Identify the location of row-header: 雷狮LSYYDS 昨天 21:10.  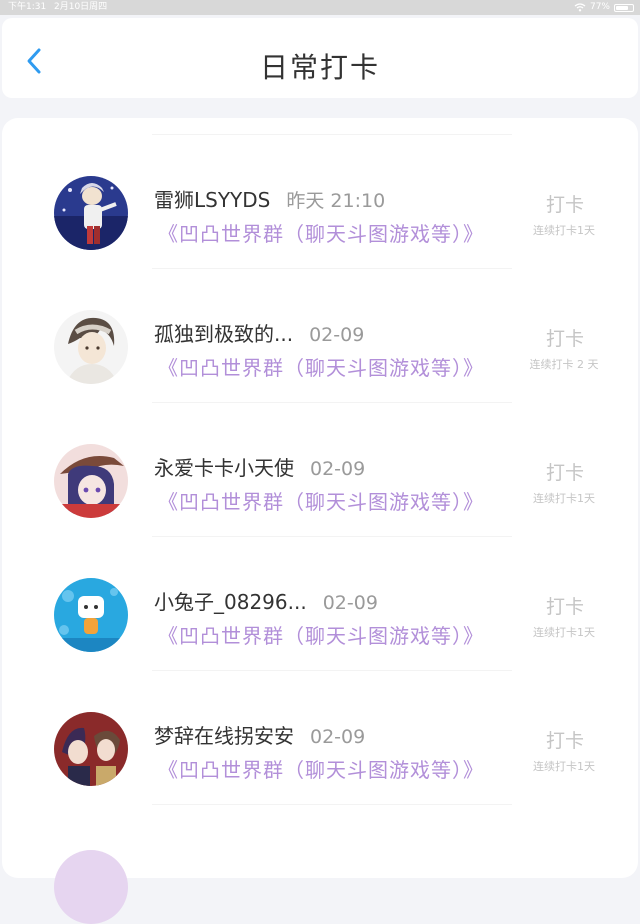
(269, 198).